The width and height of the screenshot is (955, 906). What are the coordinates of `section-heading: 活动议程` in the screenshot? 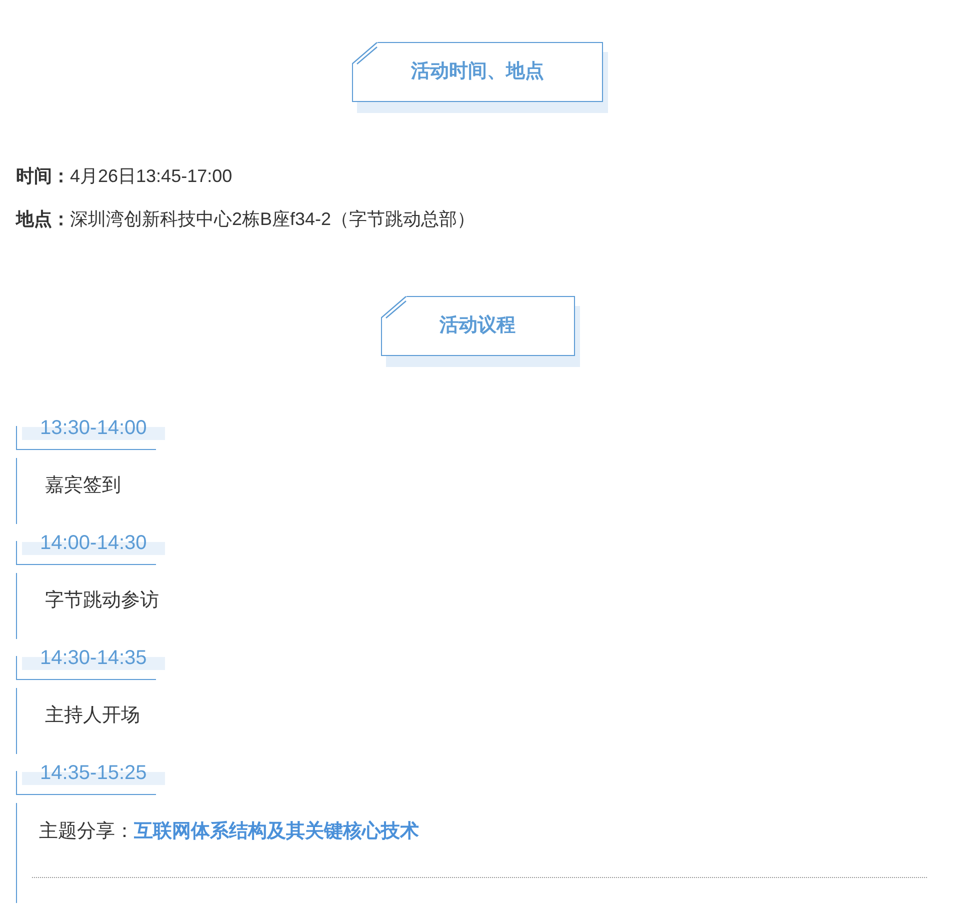 It's located at (478, 326).